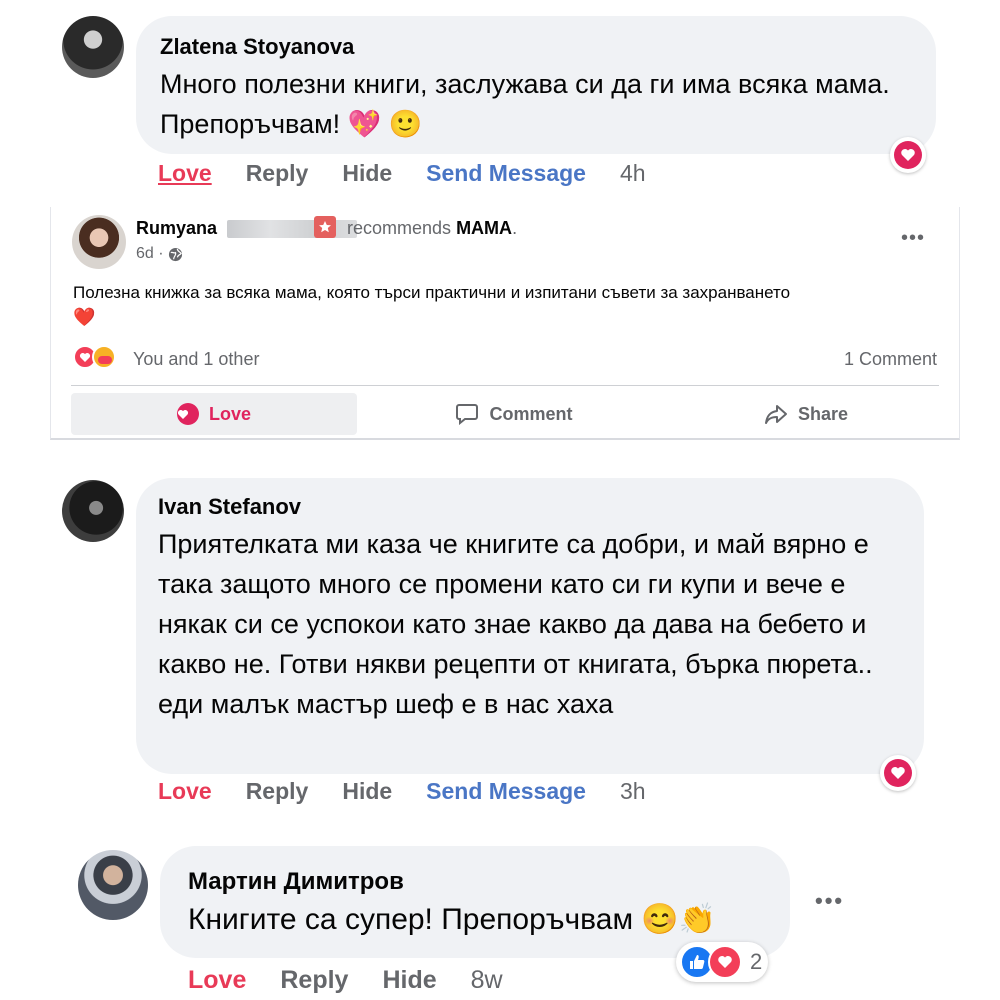  I want to click on care-icon, so click(104, 357).